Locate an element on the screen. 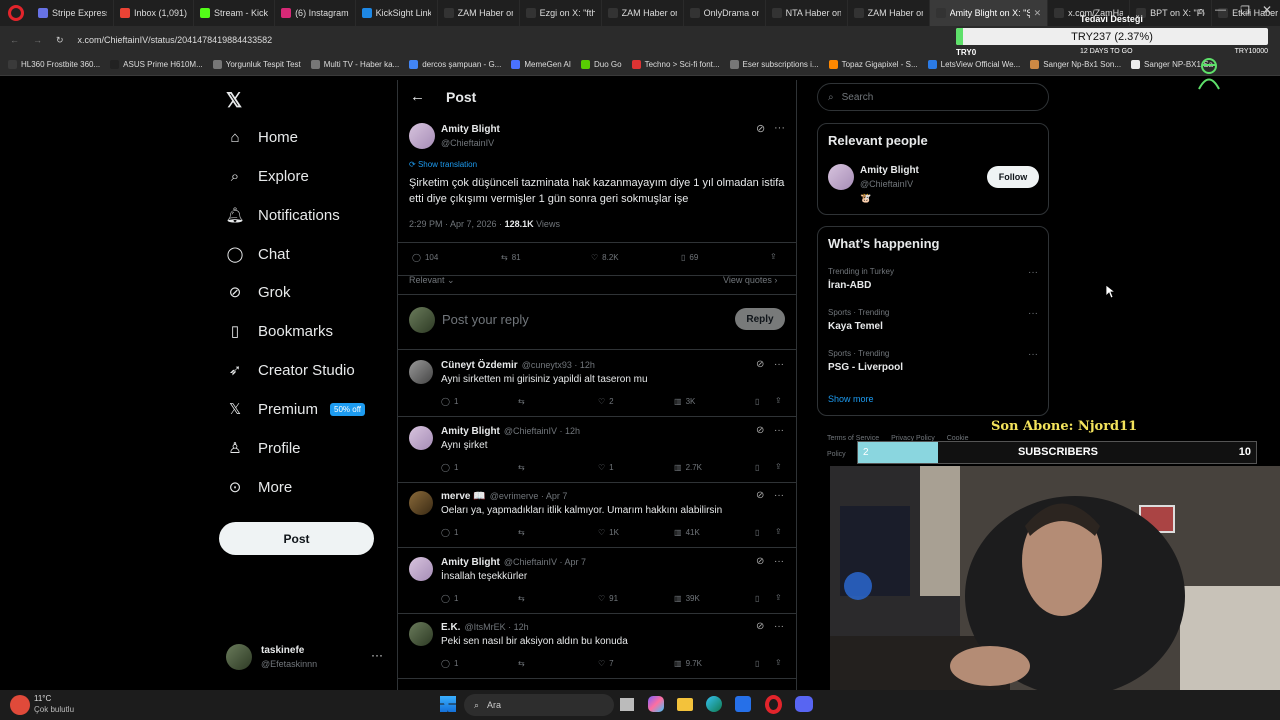 The height and width of the screenshot is (720, 1280). close-window-button: ✕ is located at coordinates (1267, 10).